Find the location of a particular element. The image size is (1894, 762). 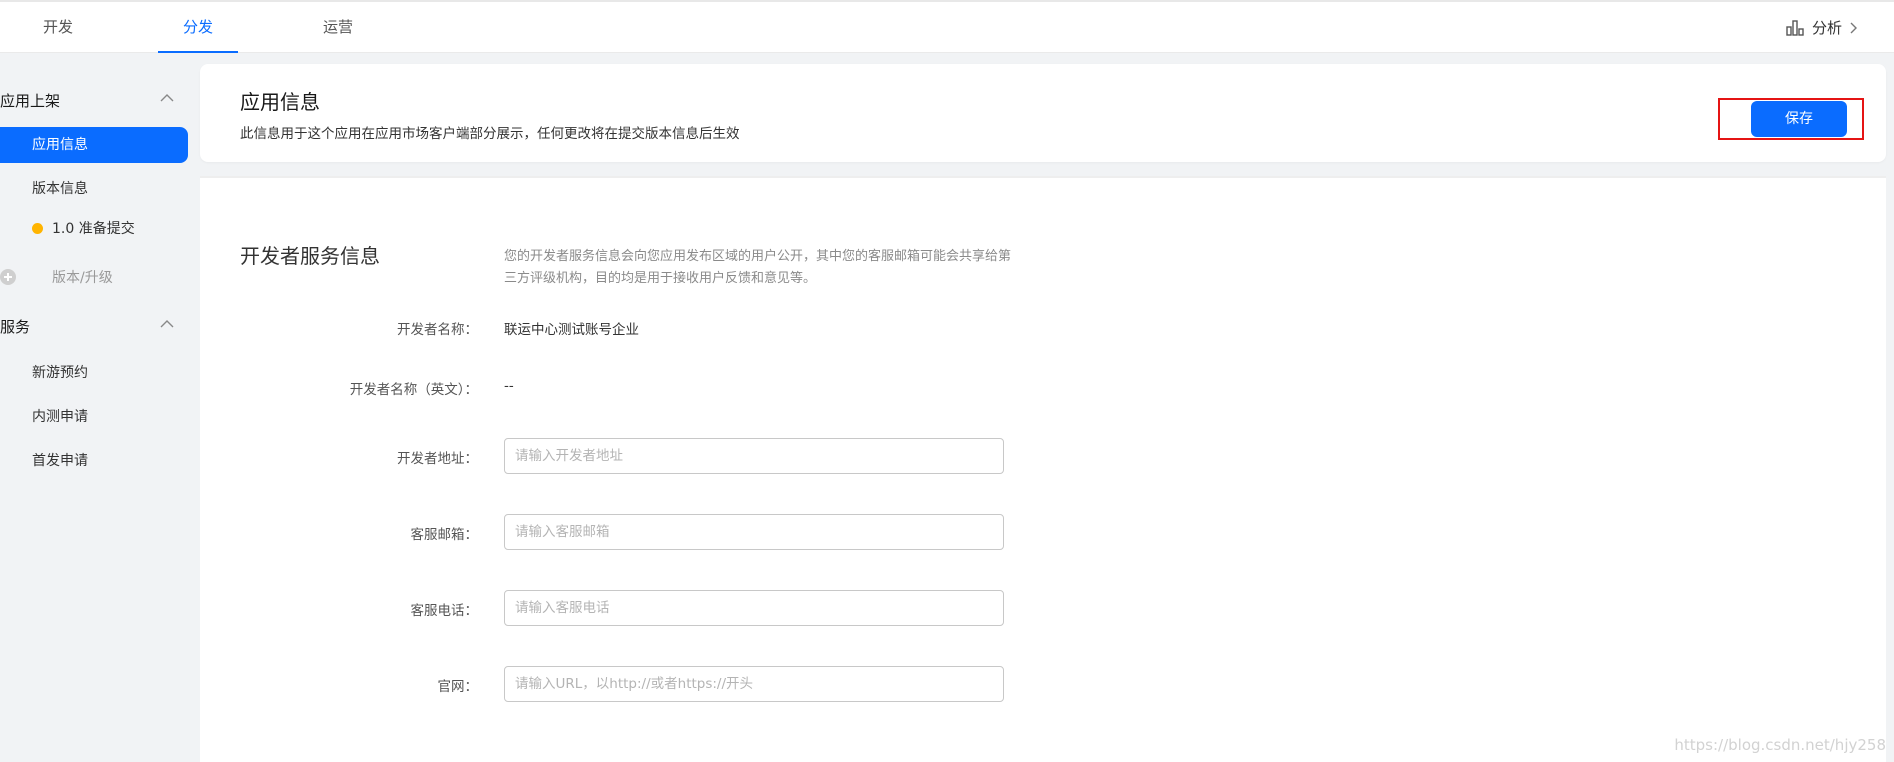

analysis-label: 分析 is located at coordinates (1826, 28).